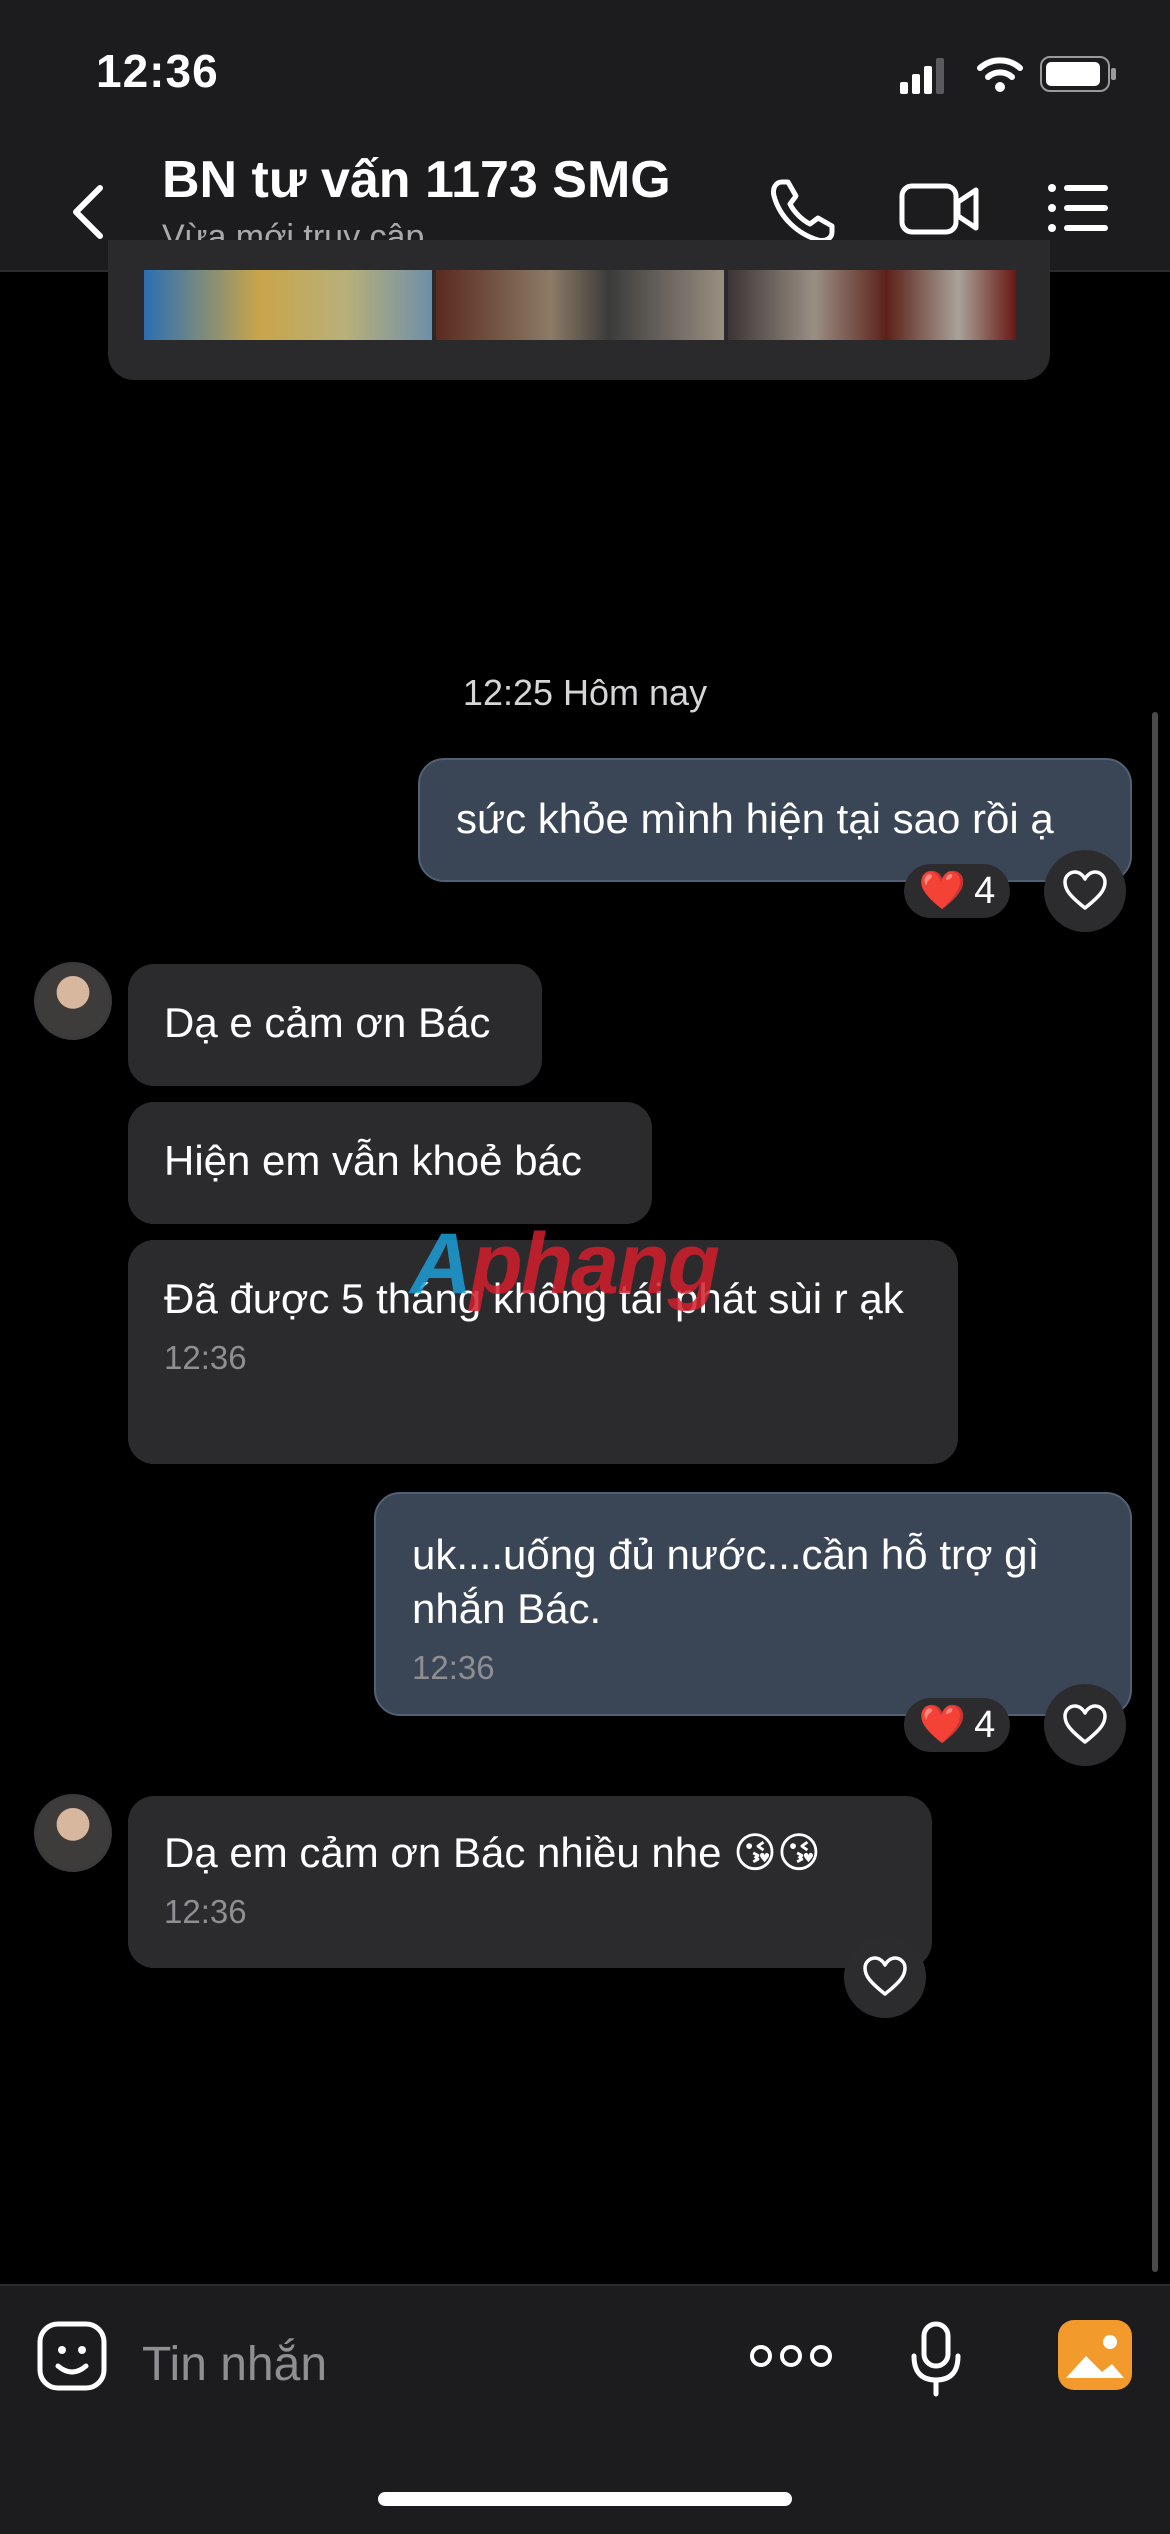  Describe the element at coordinates (755, 818) in the screenshot. I see `message-text: sức khỏe mình hiện tại sao rồi ạ` at that location.